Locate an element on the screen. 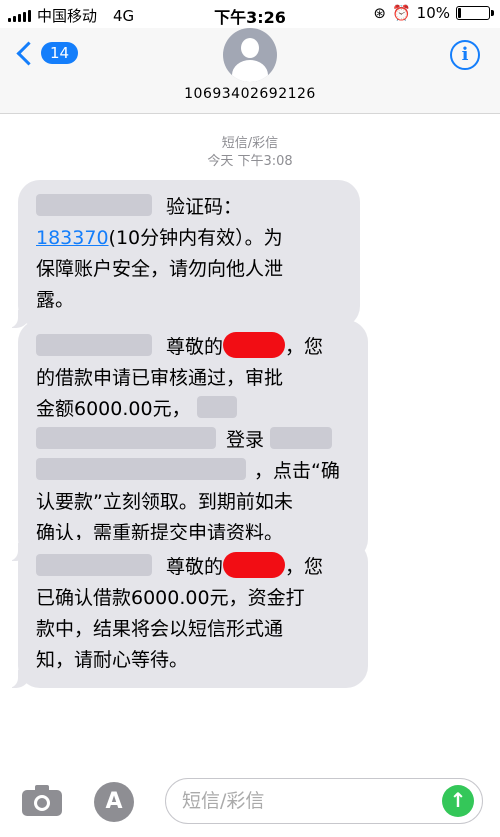  message-text: 款中，结果将会以短信形式通 is located at coordinates (160, 629).